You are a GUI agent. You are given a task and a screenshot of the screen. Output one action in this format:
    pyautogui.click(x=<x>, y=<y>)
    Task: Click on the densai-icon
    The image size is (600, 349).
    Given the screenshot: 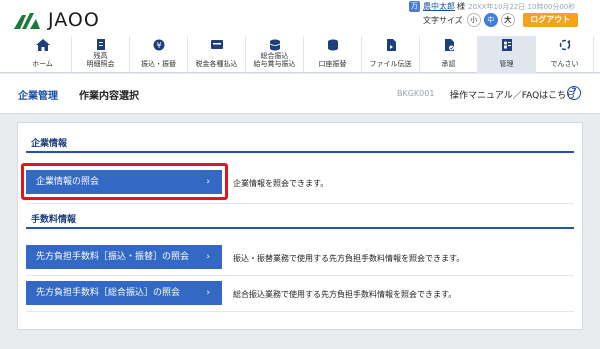 What is the action you would take?
    pyautogui.click(x=564, y=45)
    